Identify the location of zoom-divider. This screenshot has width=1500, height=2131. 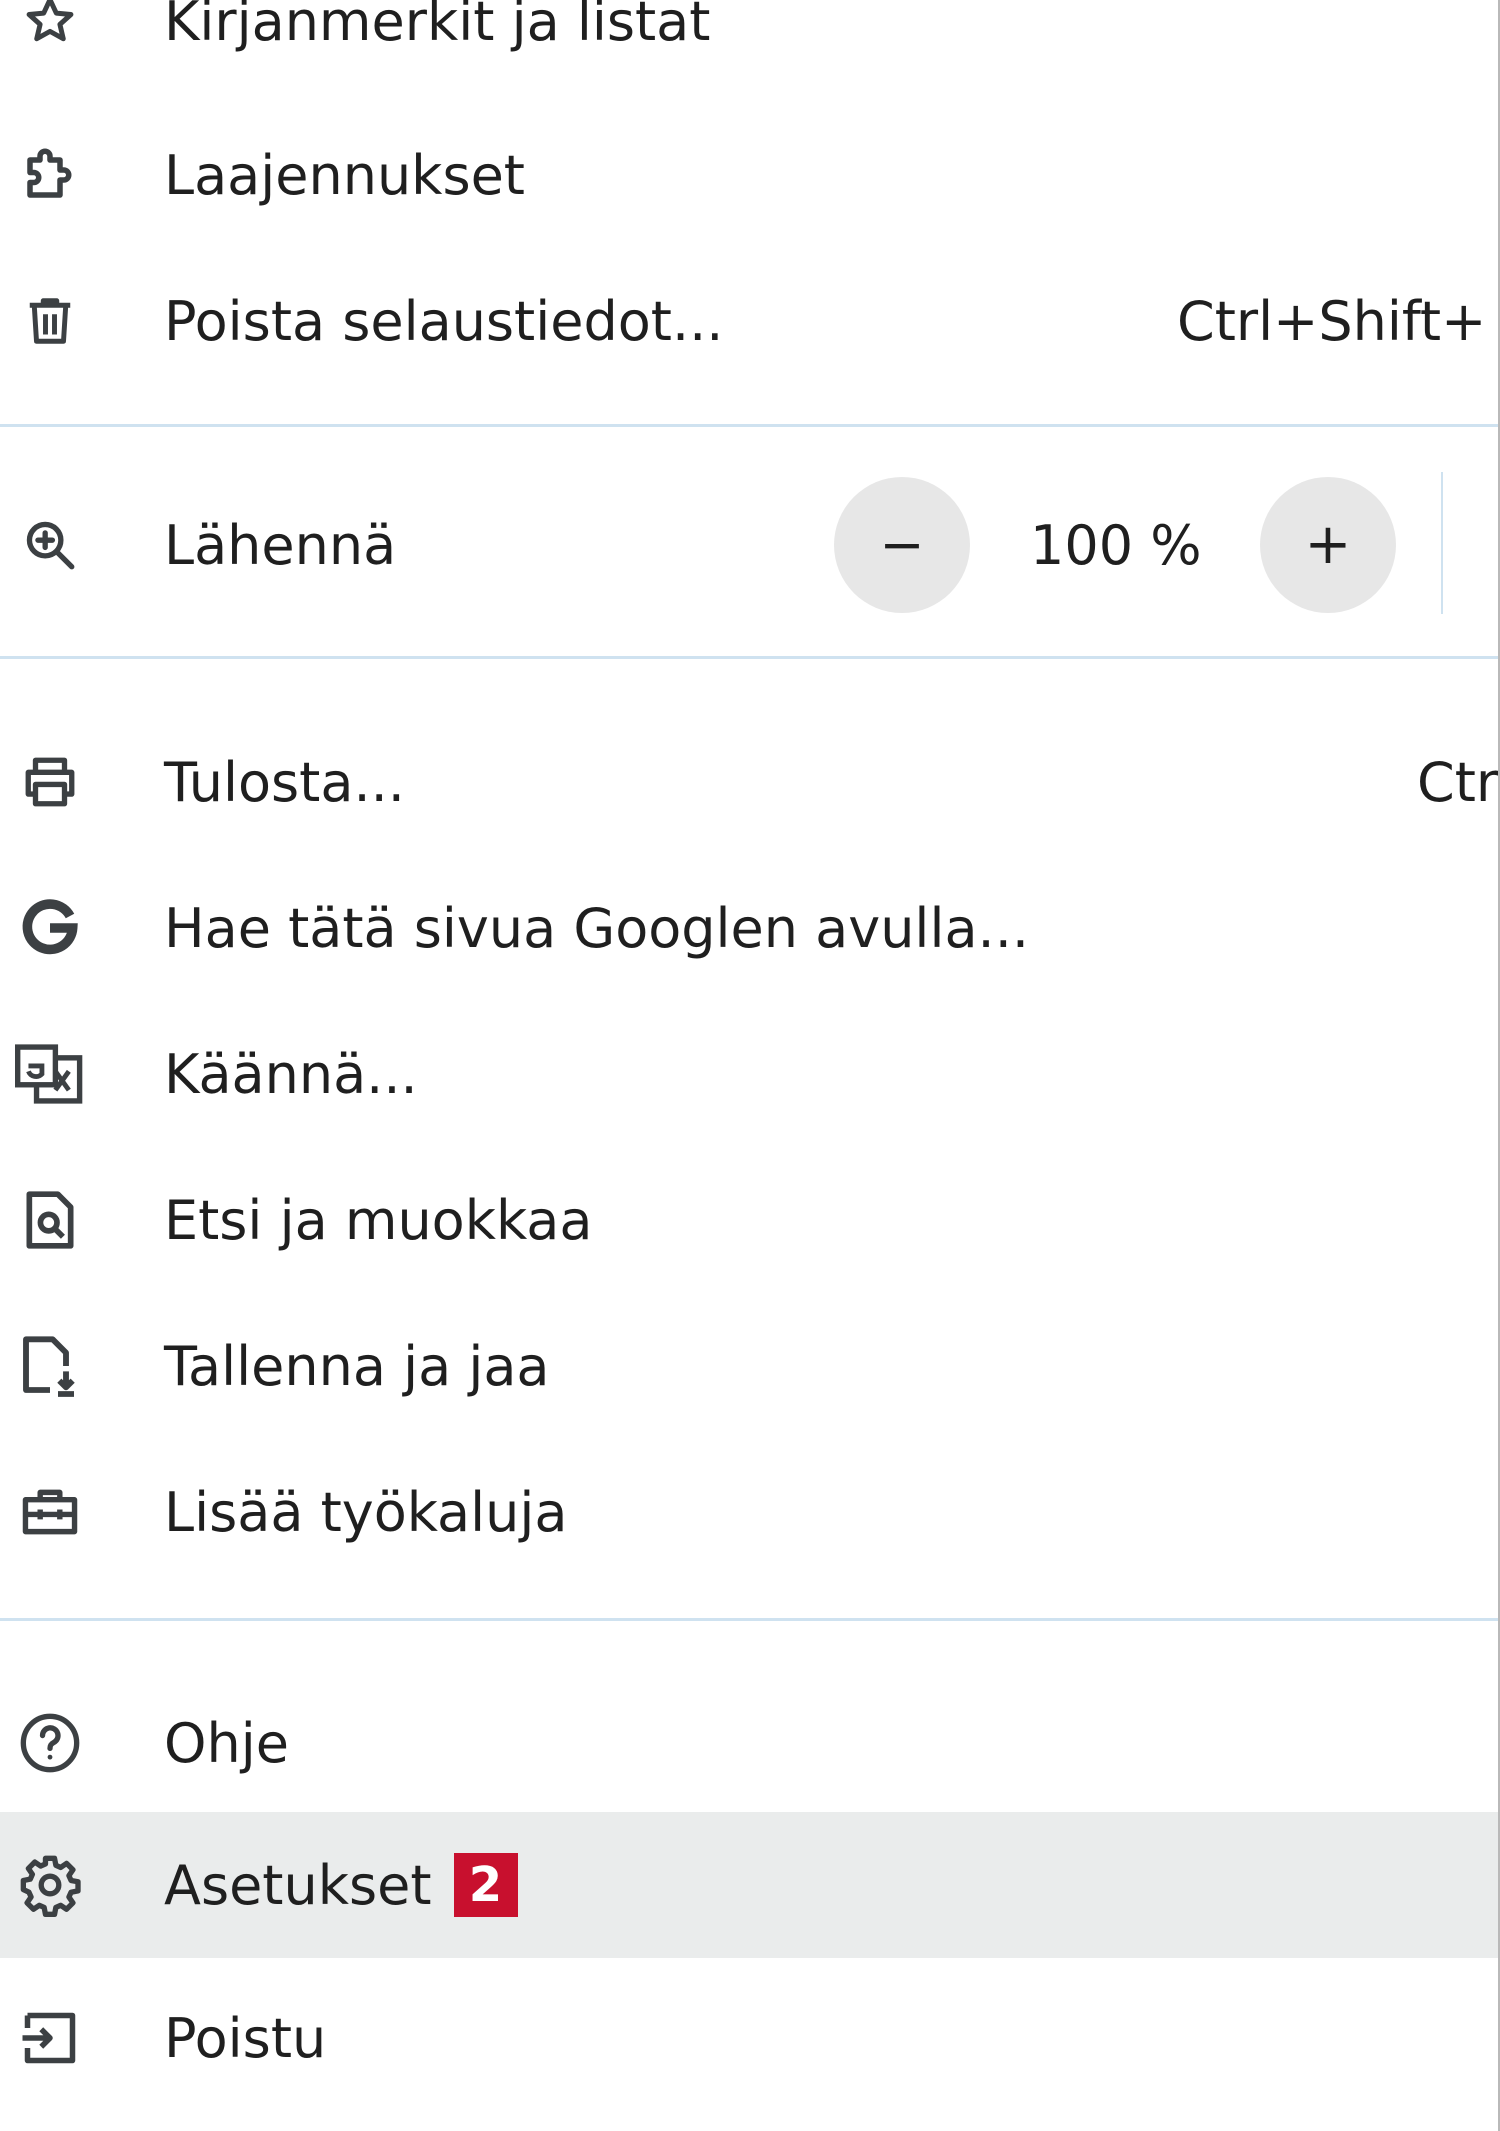
(1442, 543).